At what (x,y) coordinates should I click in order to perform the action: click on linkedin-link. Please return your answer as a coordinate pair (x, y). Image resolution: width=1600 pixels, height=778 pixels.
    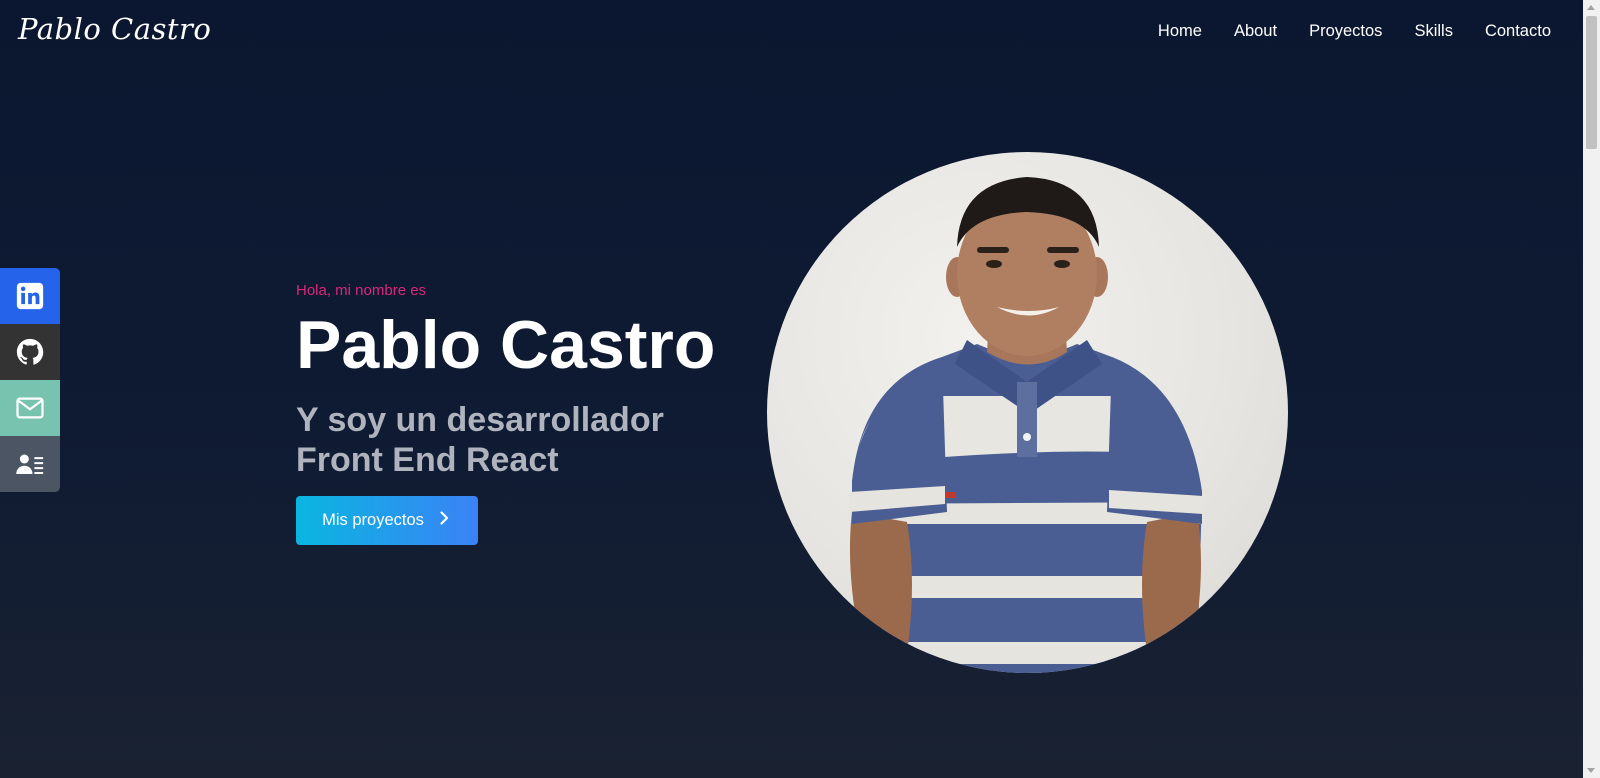
    Looking at the image, I should click on (30, 296).